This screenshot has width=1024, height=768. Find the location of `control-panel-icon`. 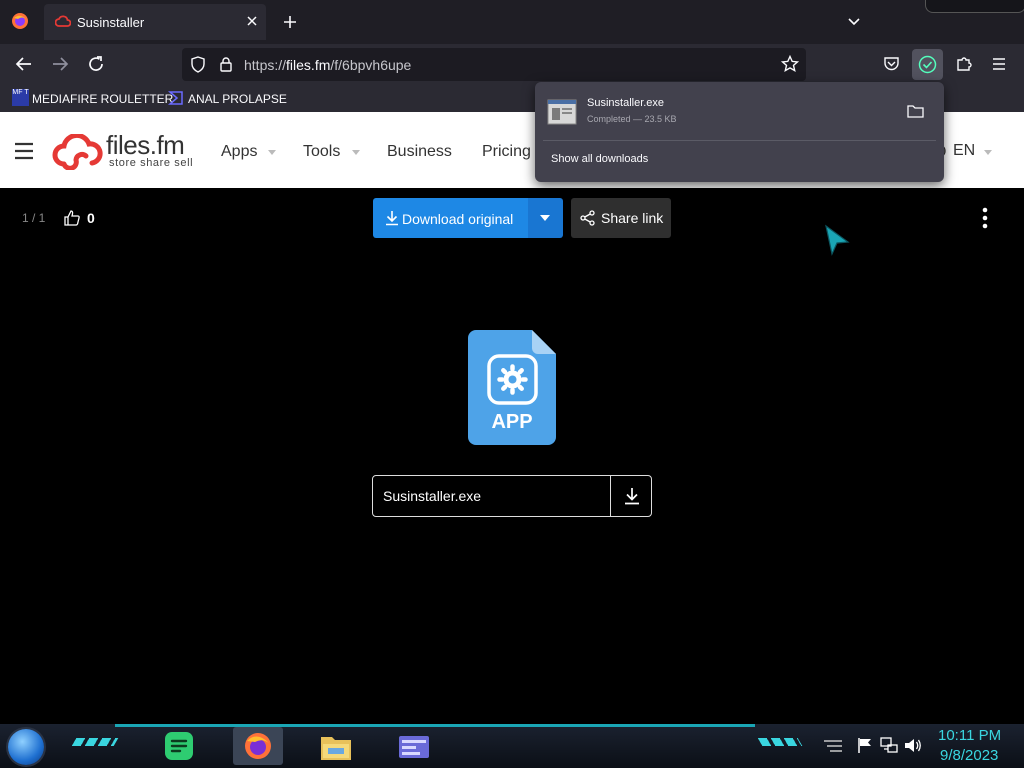

control-panel-icon is located at coordinates (414, 747).